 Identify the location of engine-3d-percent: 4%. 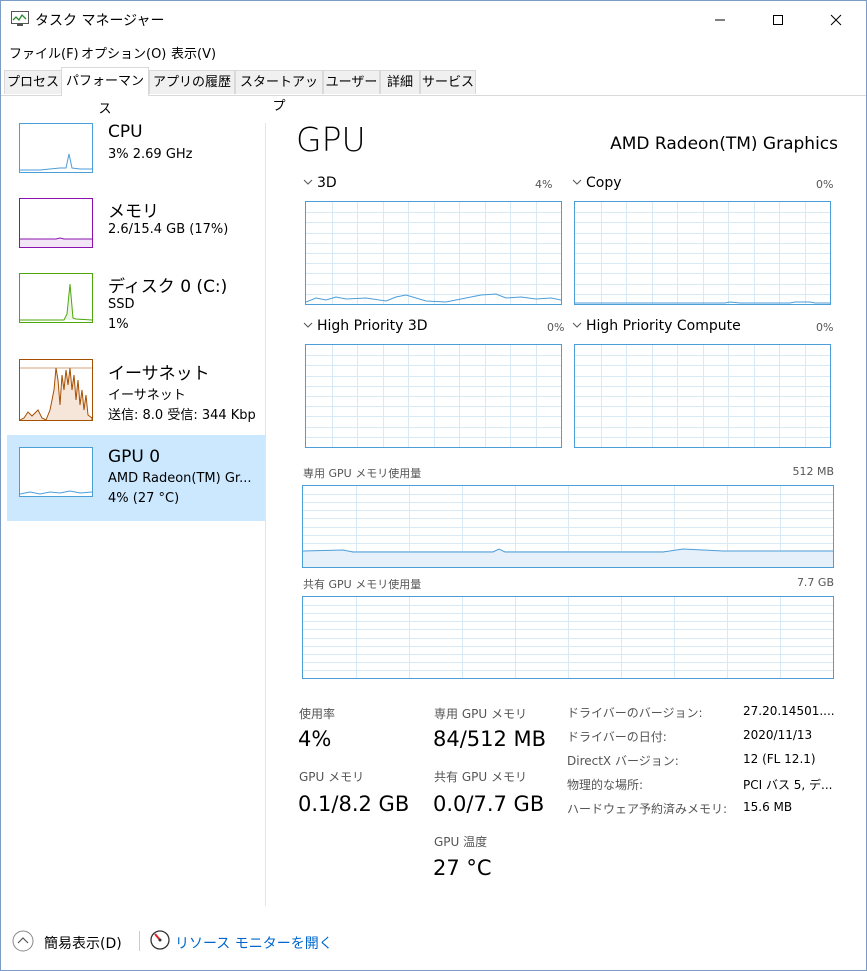
(544, 184).